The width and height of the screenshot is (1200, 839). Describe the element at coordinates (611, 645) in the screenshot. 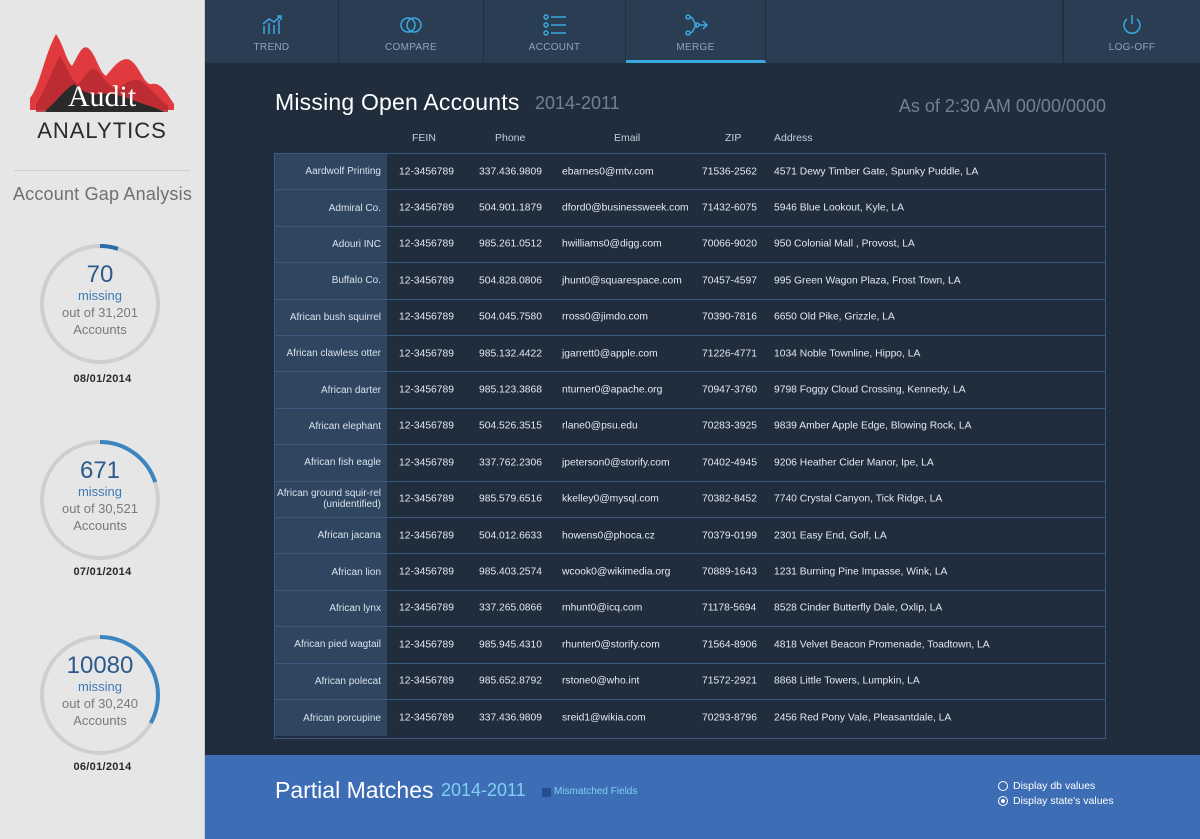

I see `email-cell: rhunter0@storify.com` at that location.